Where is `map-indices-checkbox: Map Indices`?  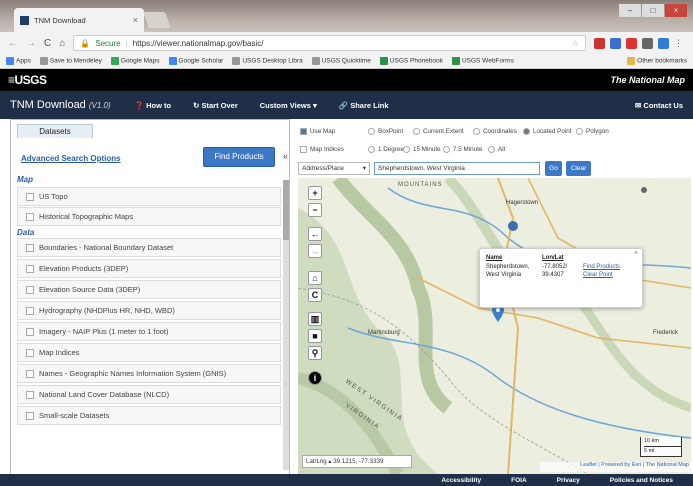
map-indices-checkbox: Map Indices is located at coordinates (322, 149).